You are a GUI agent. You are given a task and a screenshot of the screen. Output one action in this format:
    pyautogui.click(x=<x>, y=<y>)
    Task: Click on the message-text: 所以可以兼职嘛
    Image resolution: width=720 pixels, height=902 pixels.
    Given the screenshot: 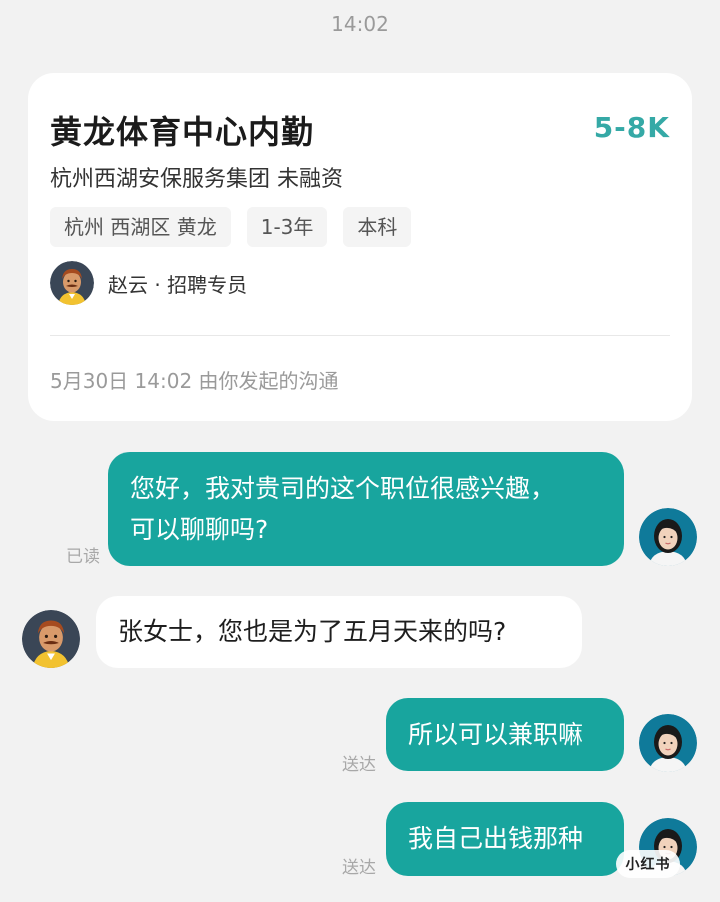 What is the action you would take?
    pyautogui.click(x=496, y=734)
    